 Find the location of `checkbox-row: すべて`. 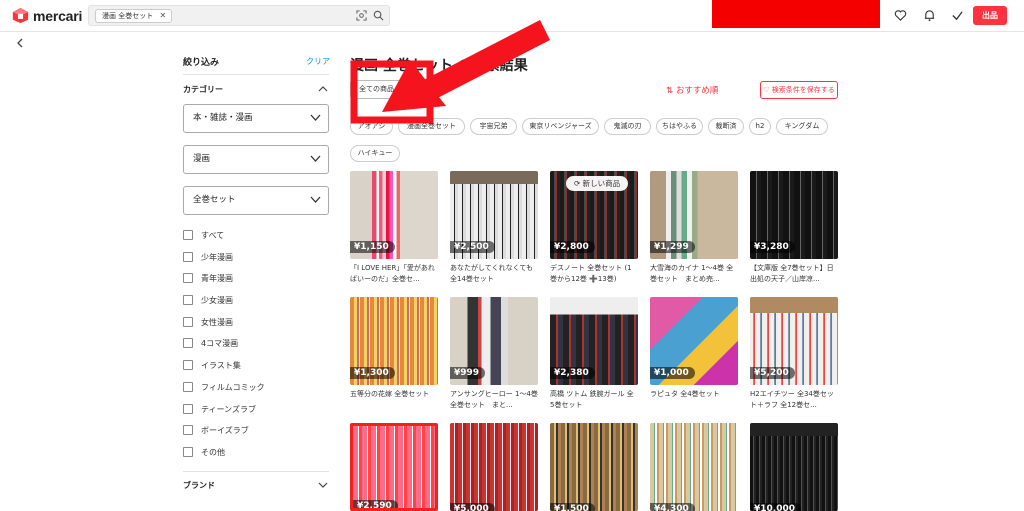

checkbox-row: すべて is located at coordinates (203, 235).